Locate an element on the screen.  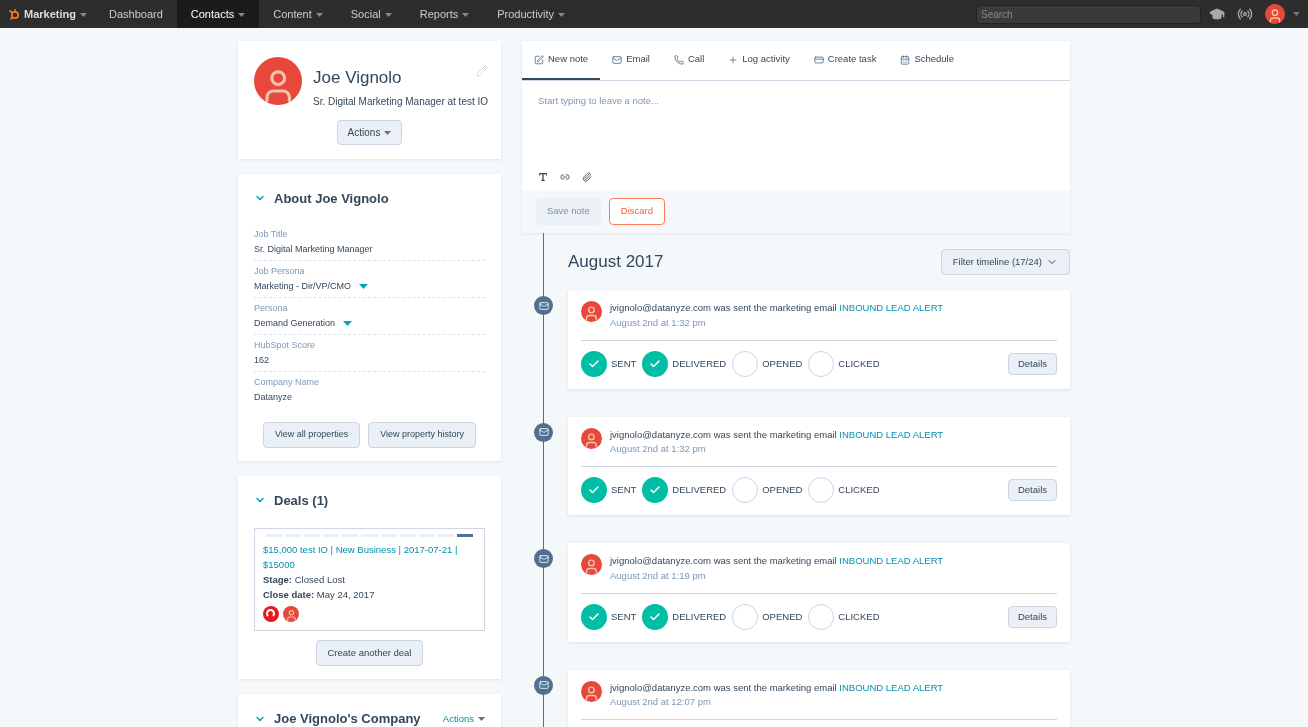
field-value: Sr. Digital Marketing Manager is located at coordinates (314, 249).